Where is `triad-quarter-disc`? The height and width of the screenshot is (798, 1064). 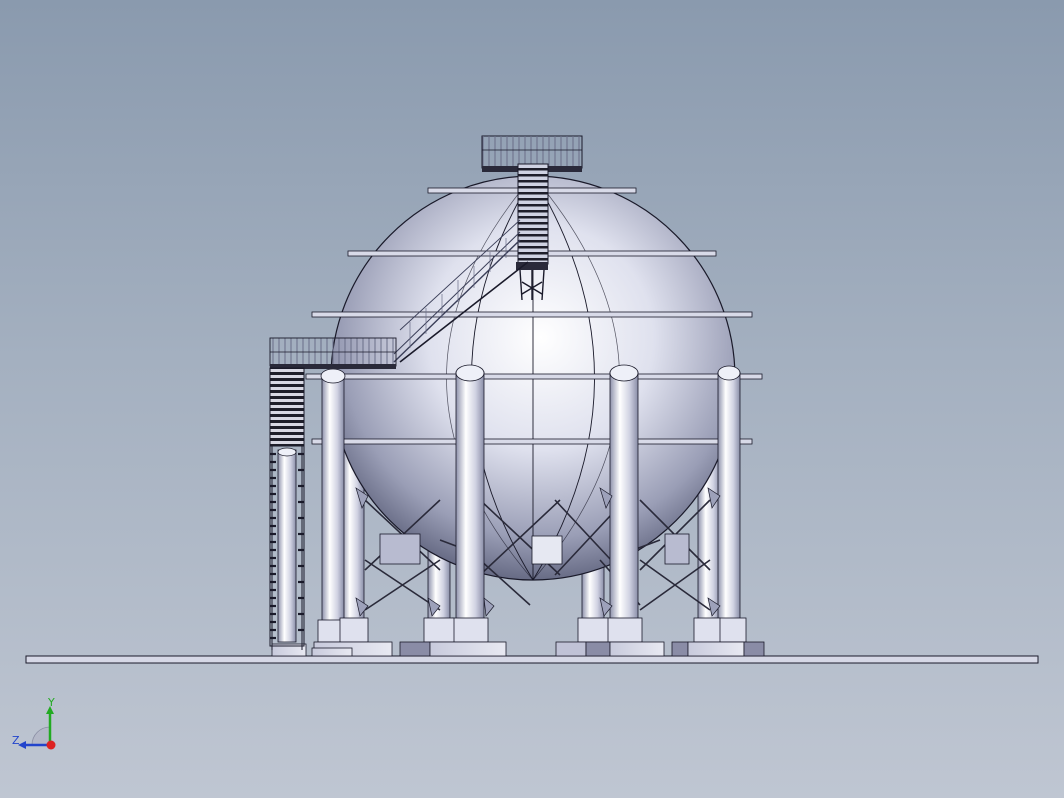
triad-quarter-disc is located at coordinates (41, 736).